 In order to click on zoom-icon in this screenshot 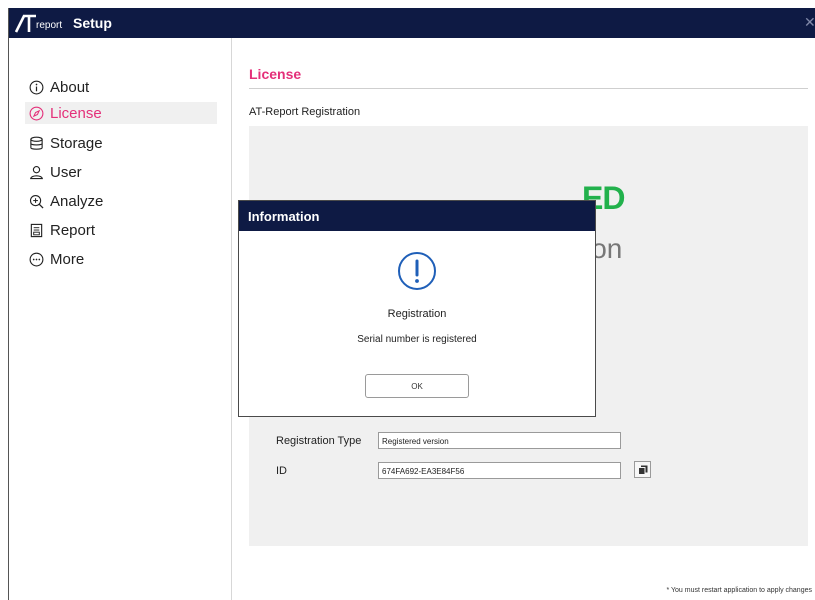, I will do `click(36, 201)`.